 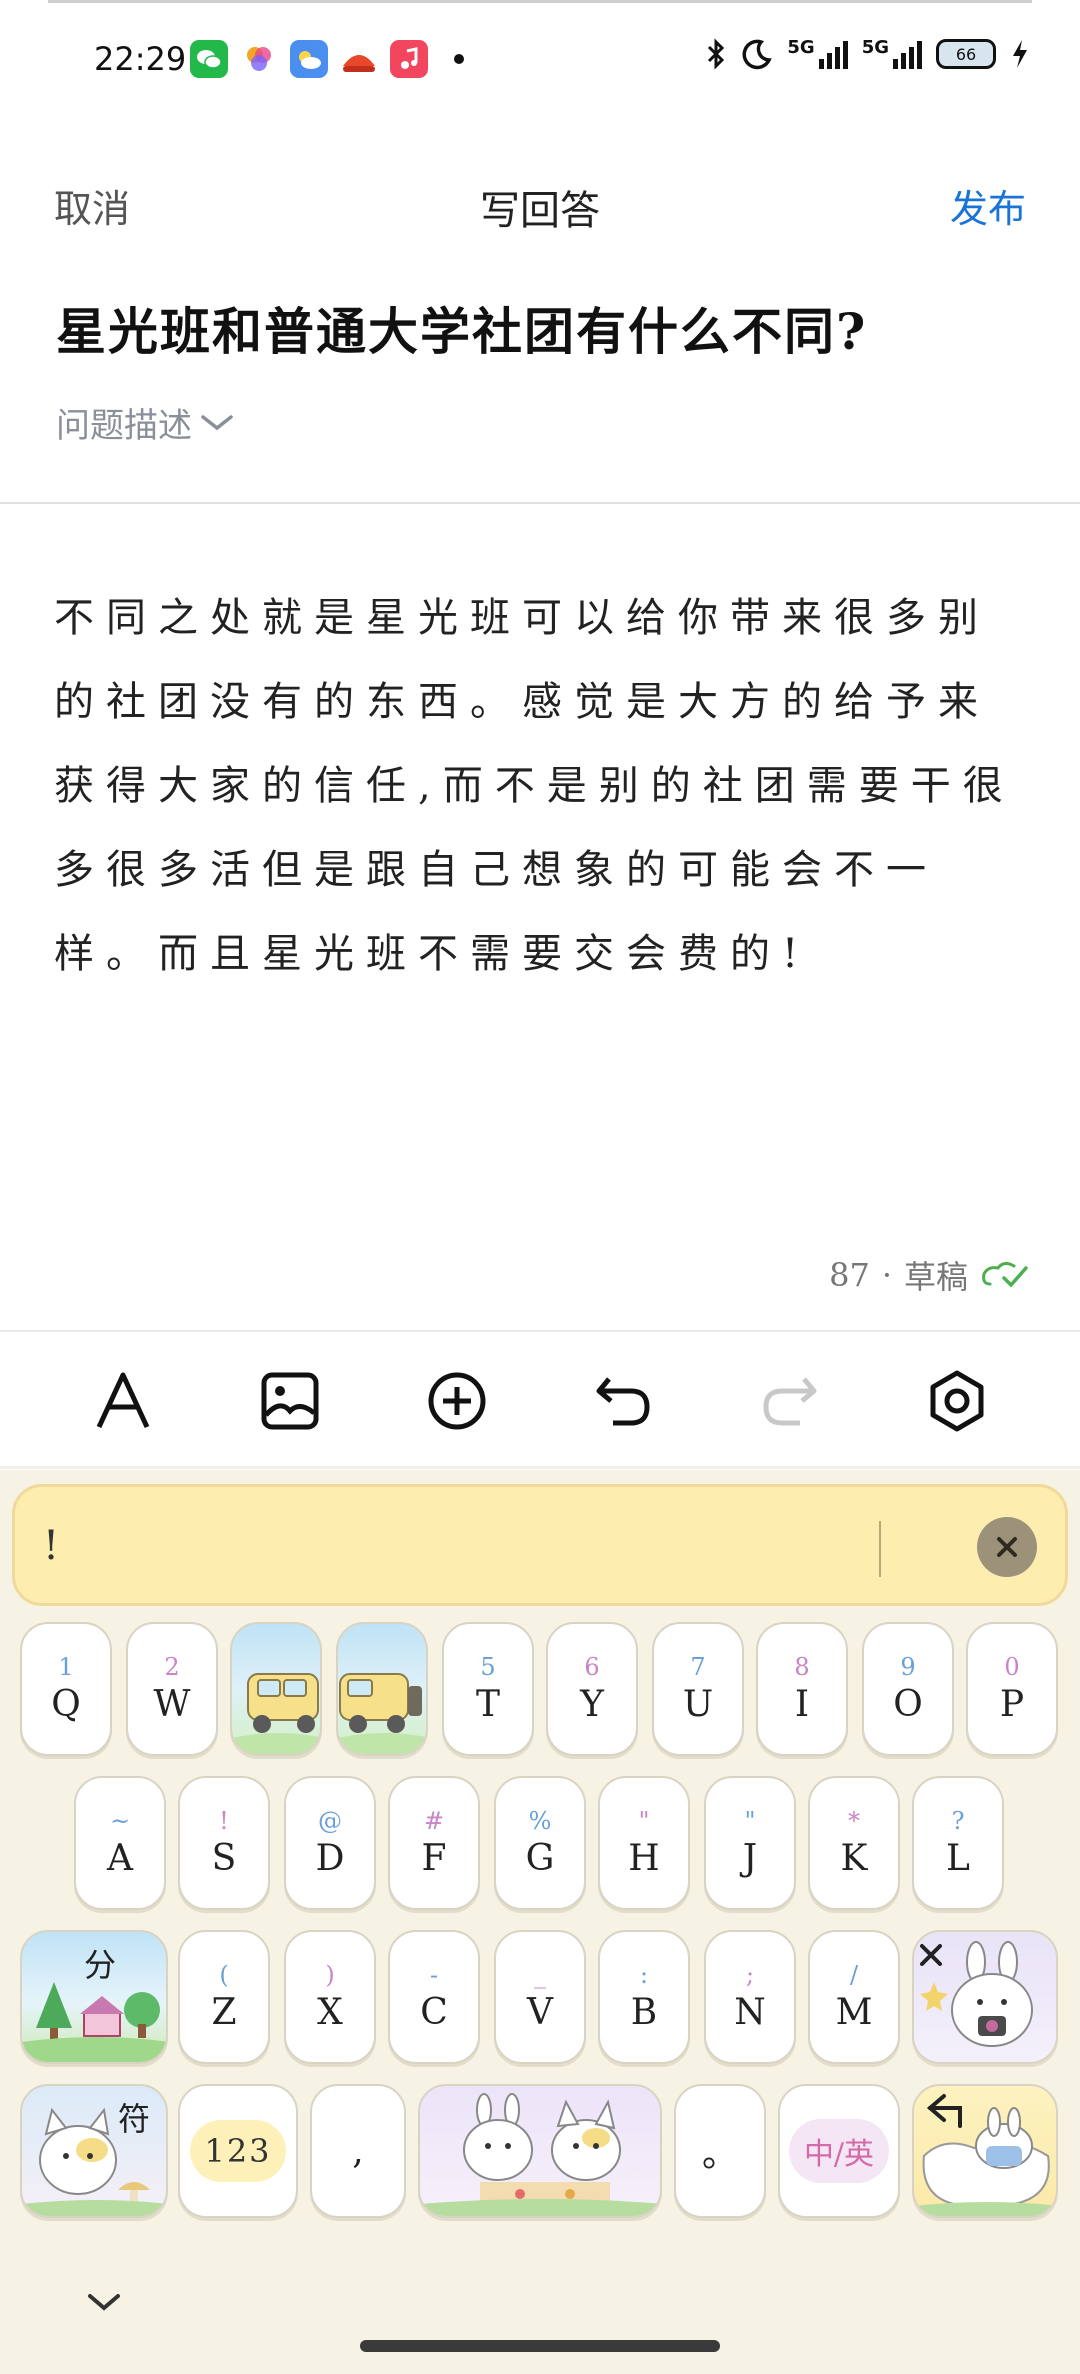 What do you see at coordinates (540, 1467) in the screenshot?
I see `divider` at bounding box center [540, 1467].